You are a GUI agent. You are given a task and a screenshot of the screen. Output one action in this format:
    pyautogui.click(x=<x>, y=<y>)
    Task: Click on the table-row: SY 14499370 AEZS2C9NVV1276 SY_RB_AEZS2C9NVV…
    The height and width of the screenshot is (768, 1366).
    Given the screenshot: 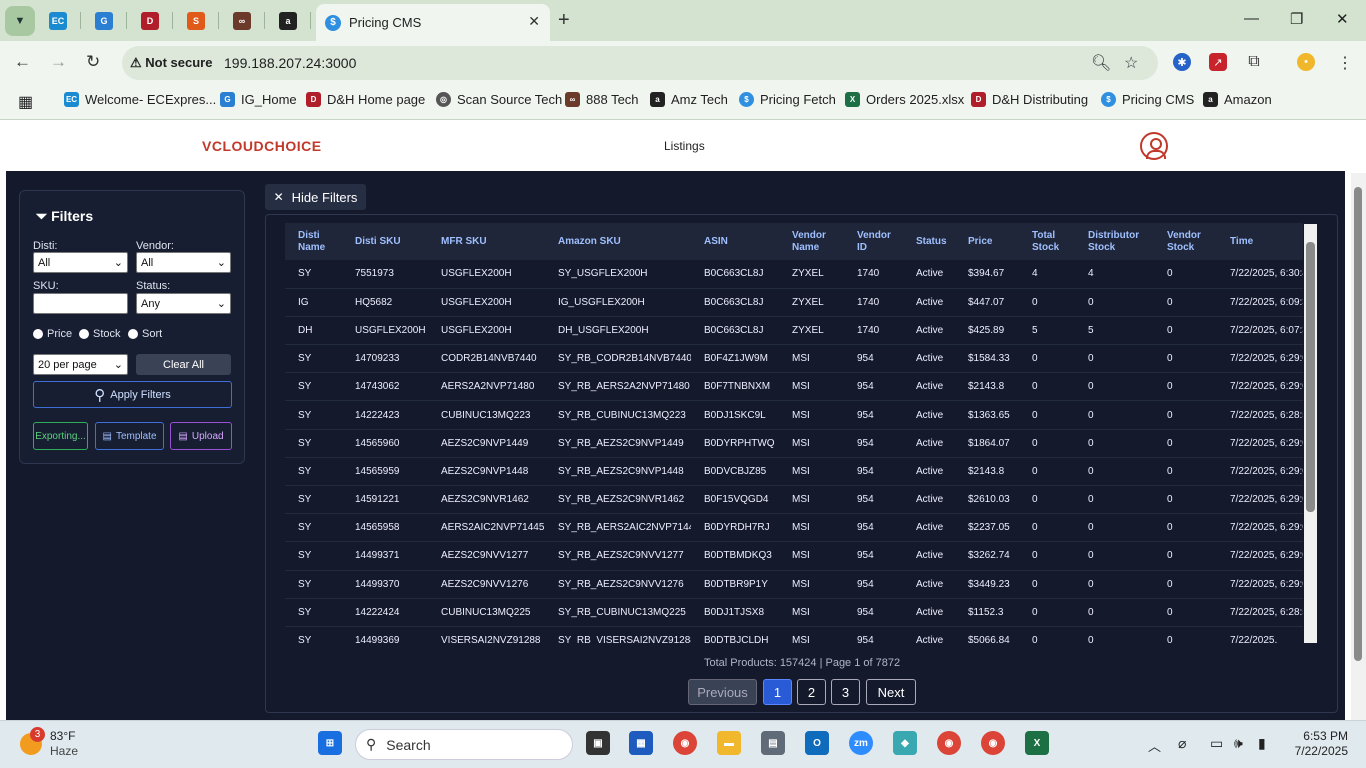 What is the action you would take?
    pyautogui.click(x=794, y=584)
    